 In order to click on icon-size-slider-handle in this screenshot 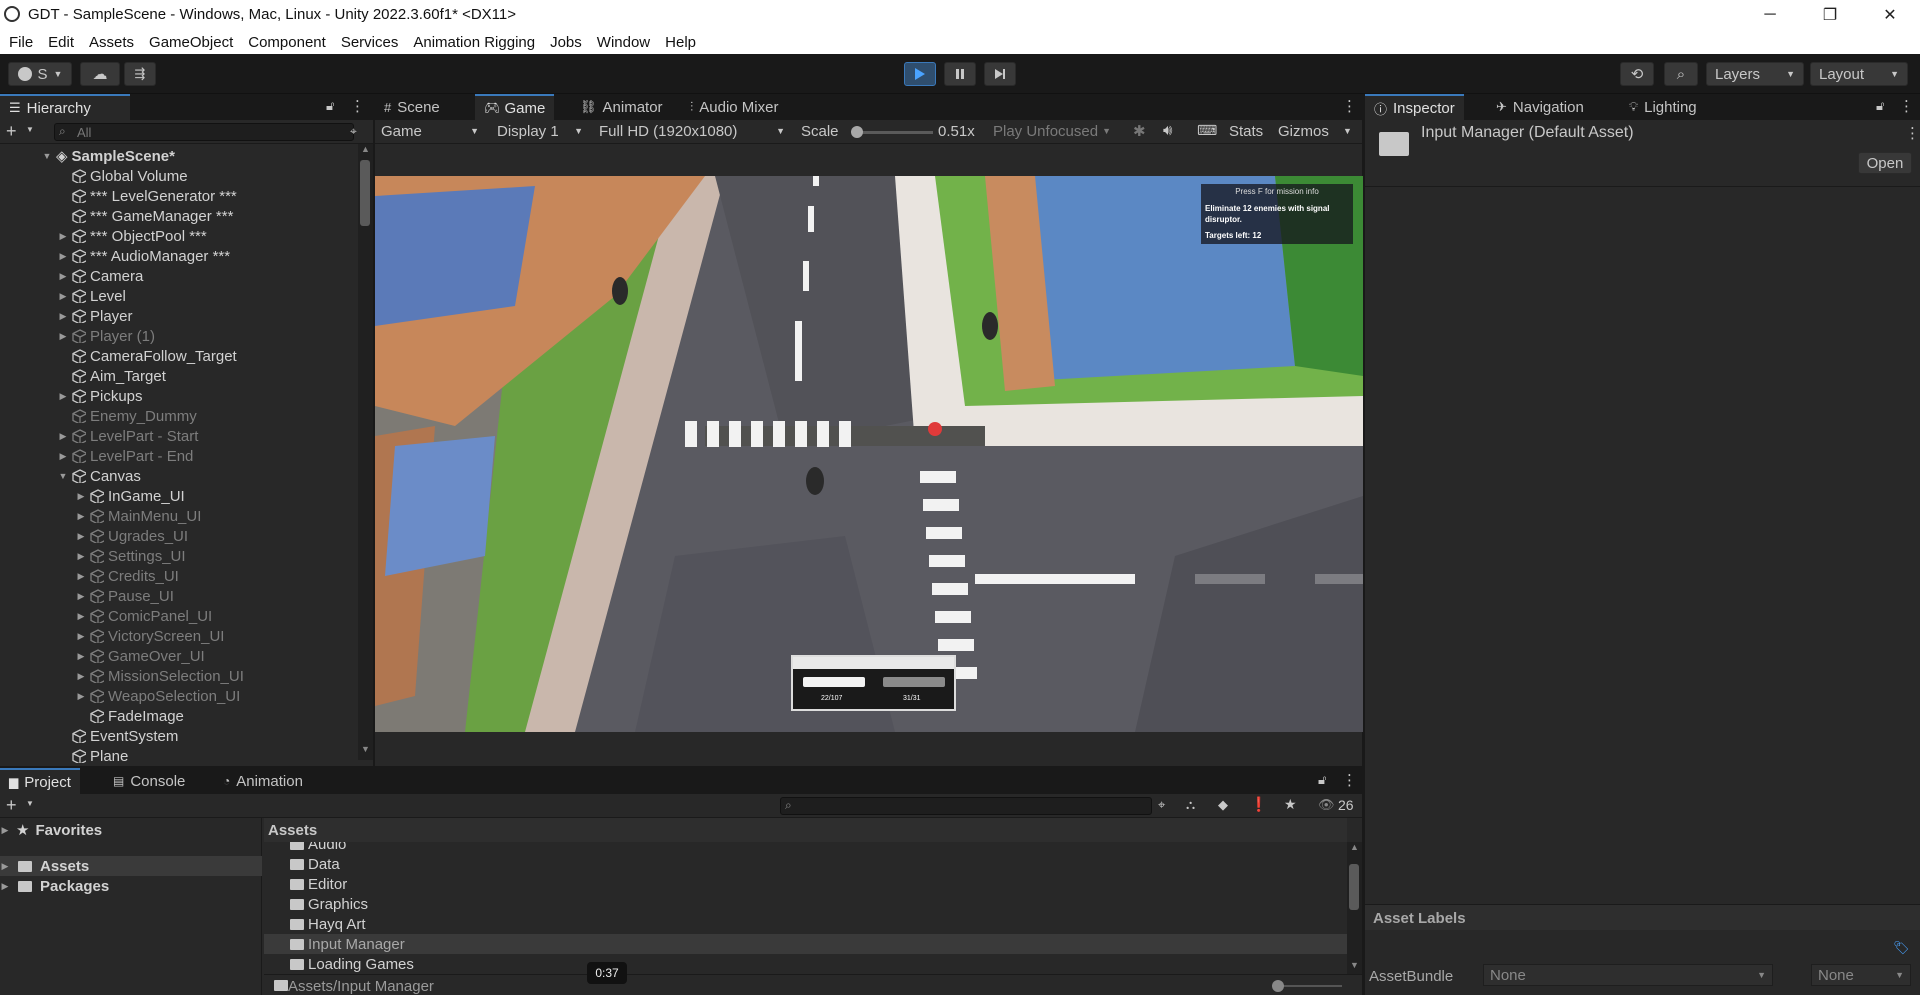, I will do `click(1278, 986)`.